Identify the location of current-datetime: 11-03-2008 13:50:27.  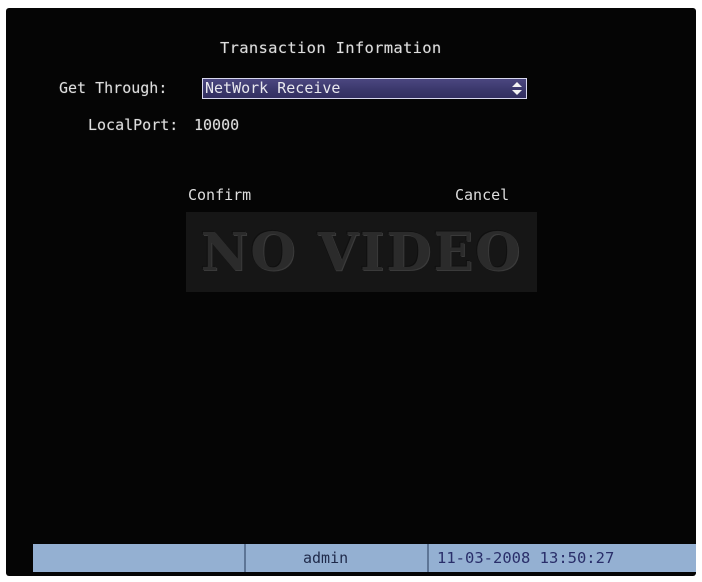
(526, 558).